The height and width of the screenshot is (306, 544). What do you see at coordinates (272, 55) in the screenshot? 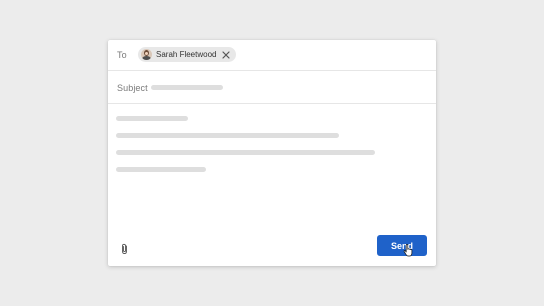
I see `to-field-row: To Sarah Fleetwood` at bounding box center [272, 55].